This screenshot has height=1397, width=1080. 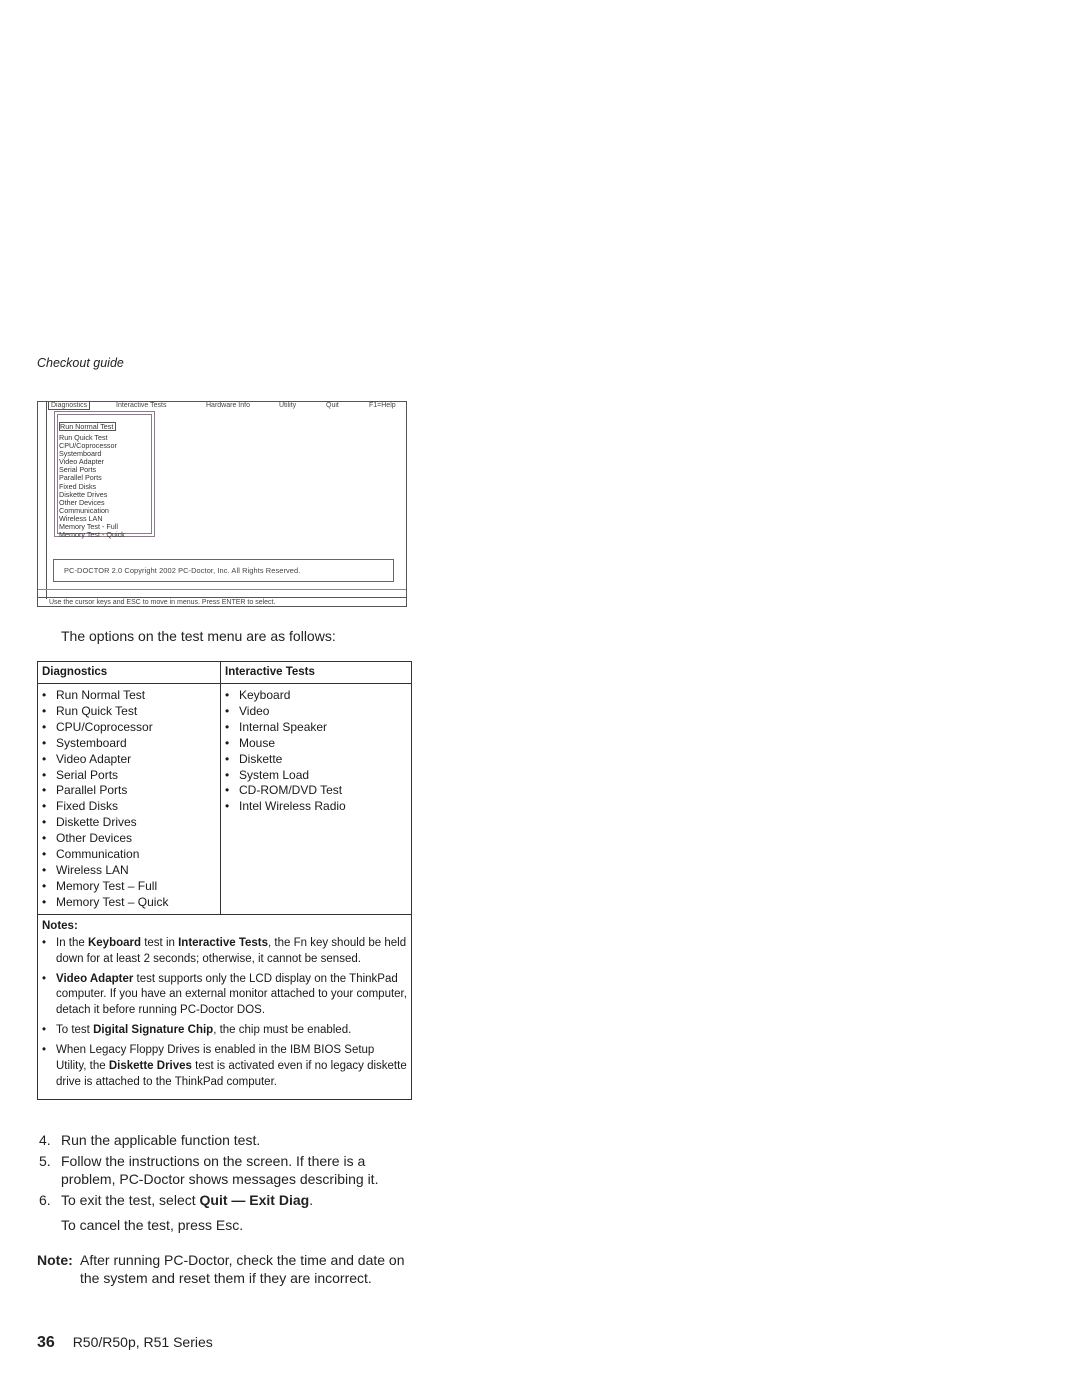 I want to click on note-text: test in, so click(x=160, y=942).